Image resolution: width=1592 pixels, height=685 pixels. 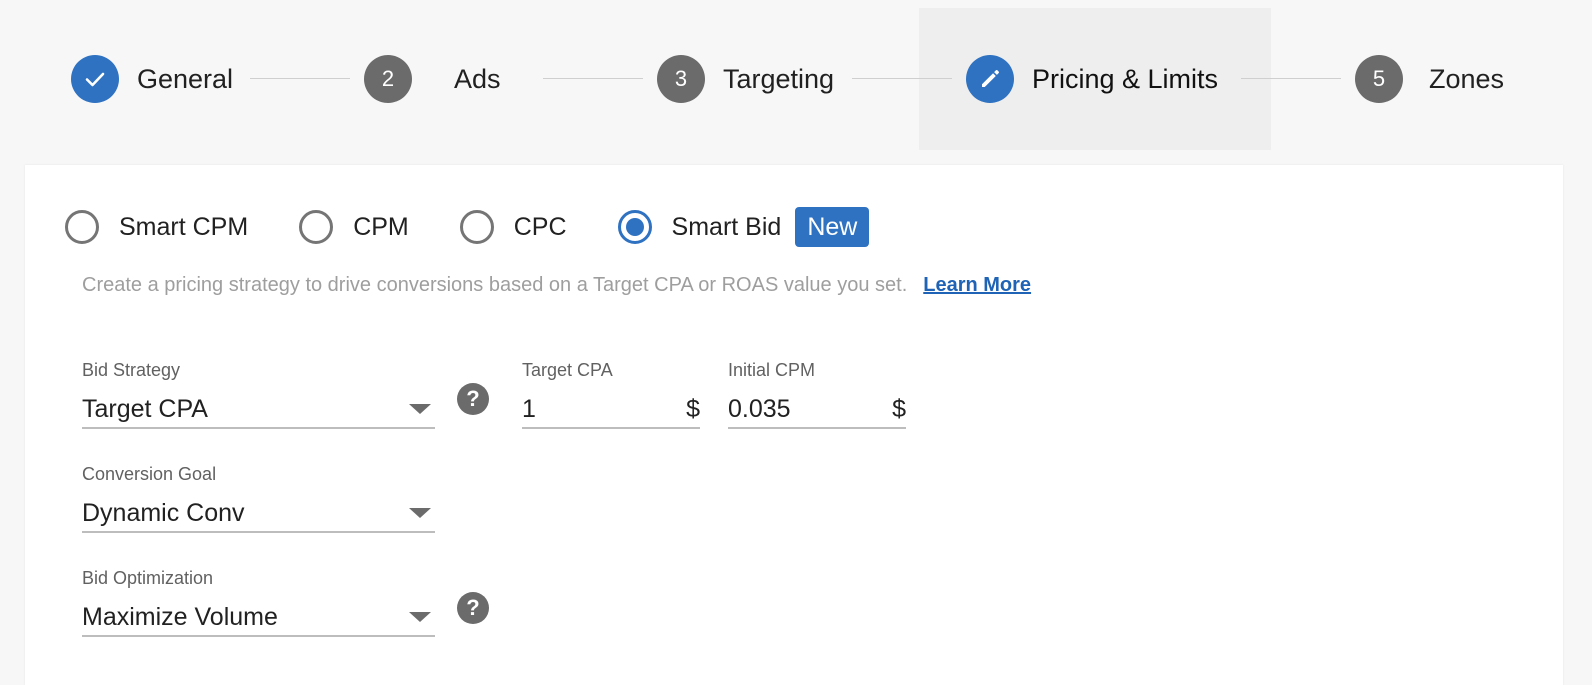 I want to click on step-zones-label: Zones, so click(x=1467, y=78).